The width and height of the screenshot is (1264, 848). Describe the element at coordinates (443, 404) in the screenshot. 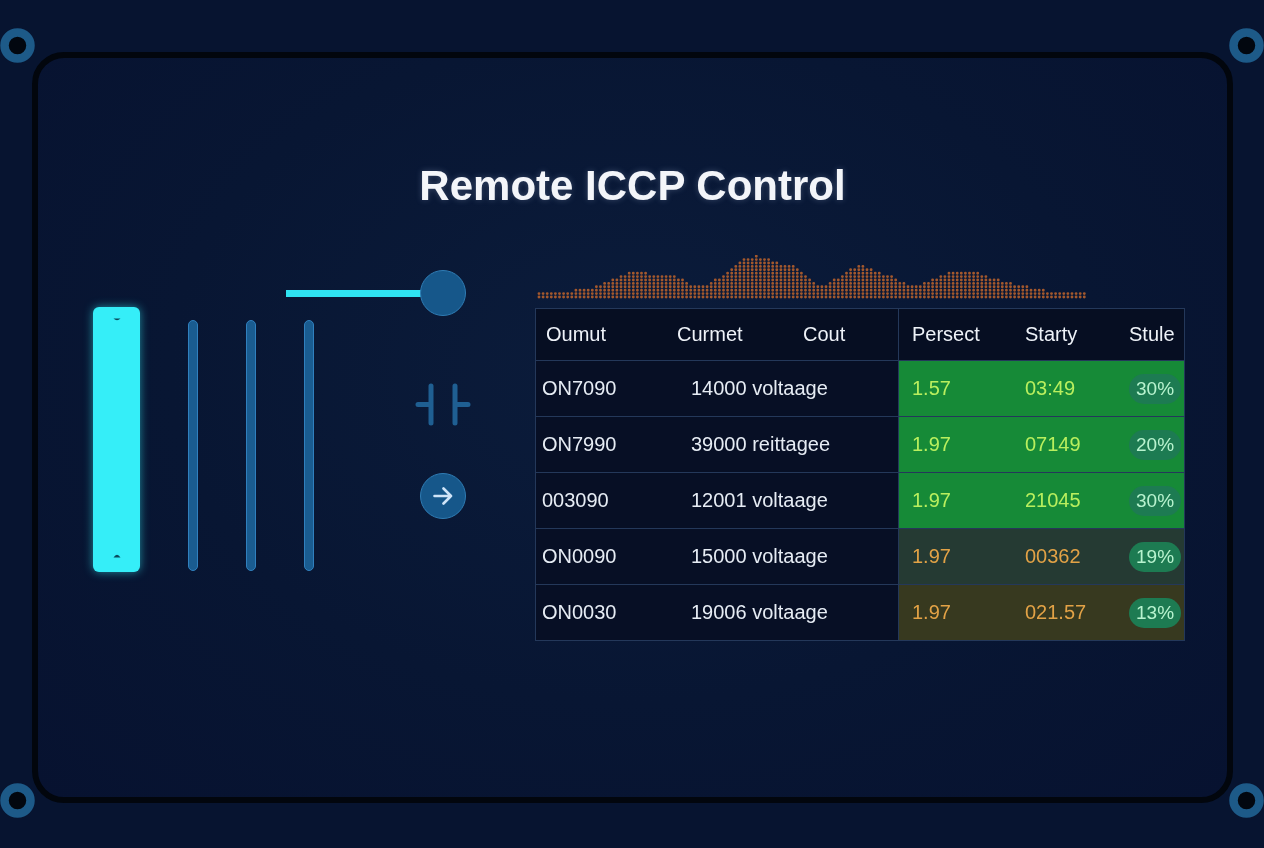

I see `capacitor-icon` at that location.